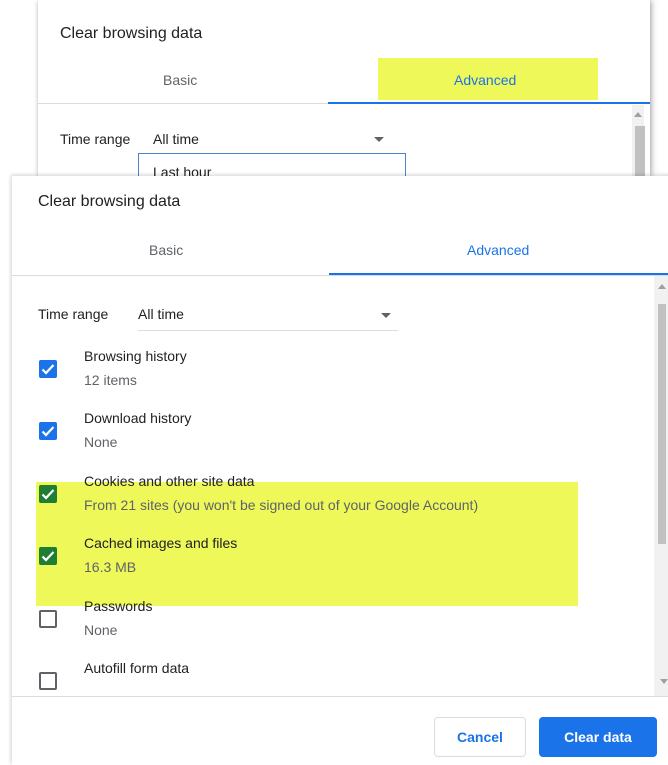 This screenshot has width=668, height=765. Describe the element at coordinates (340, 696) in the screenshot. I see `footer-divider` at that location.